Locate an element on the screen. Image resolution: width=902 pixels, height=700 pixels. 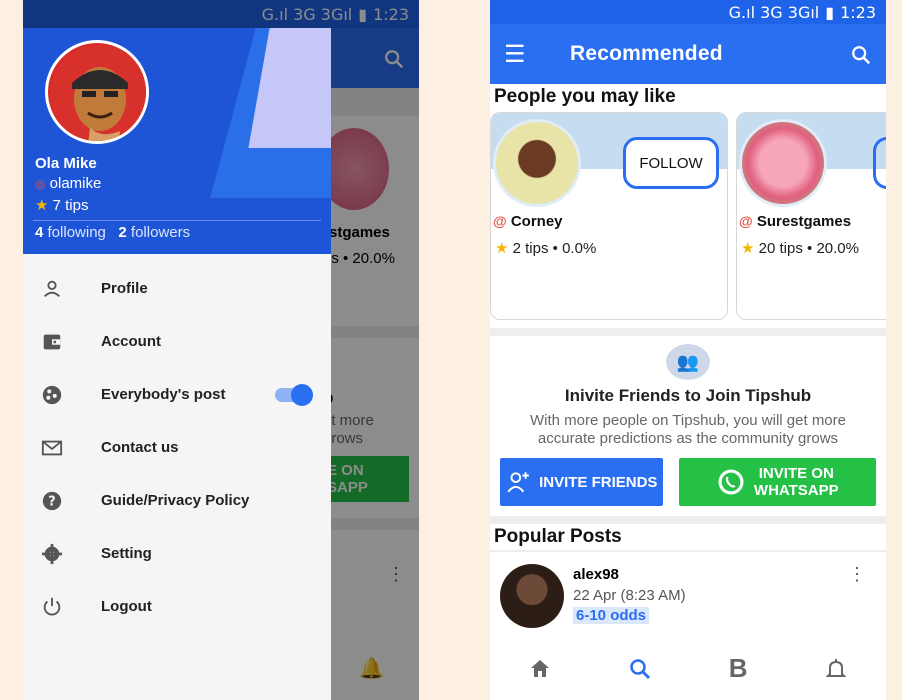
menu-item-logout: Logout is located at coordinates (177, 606).